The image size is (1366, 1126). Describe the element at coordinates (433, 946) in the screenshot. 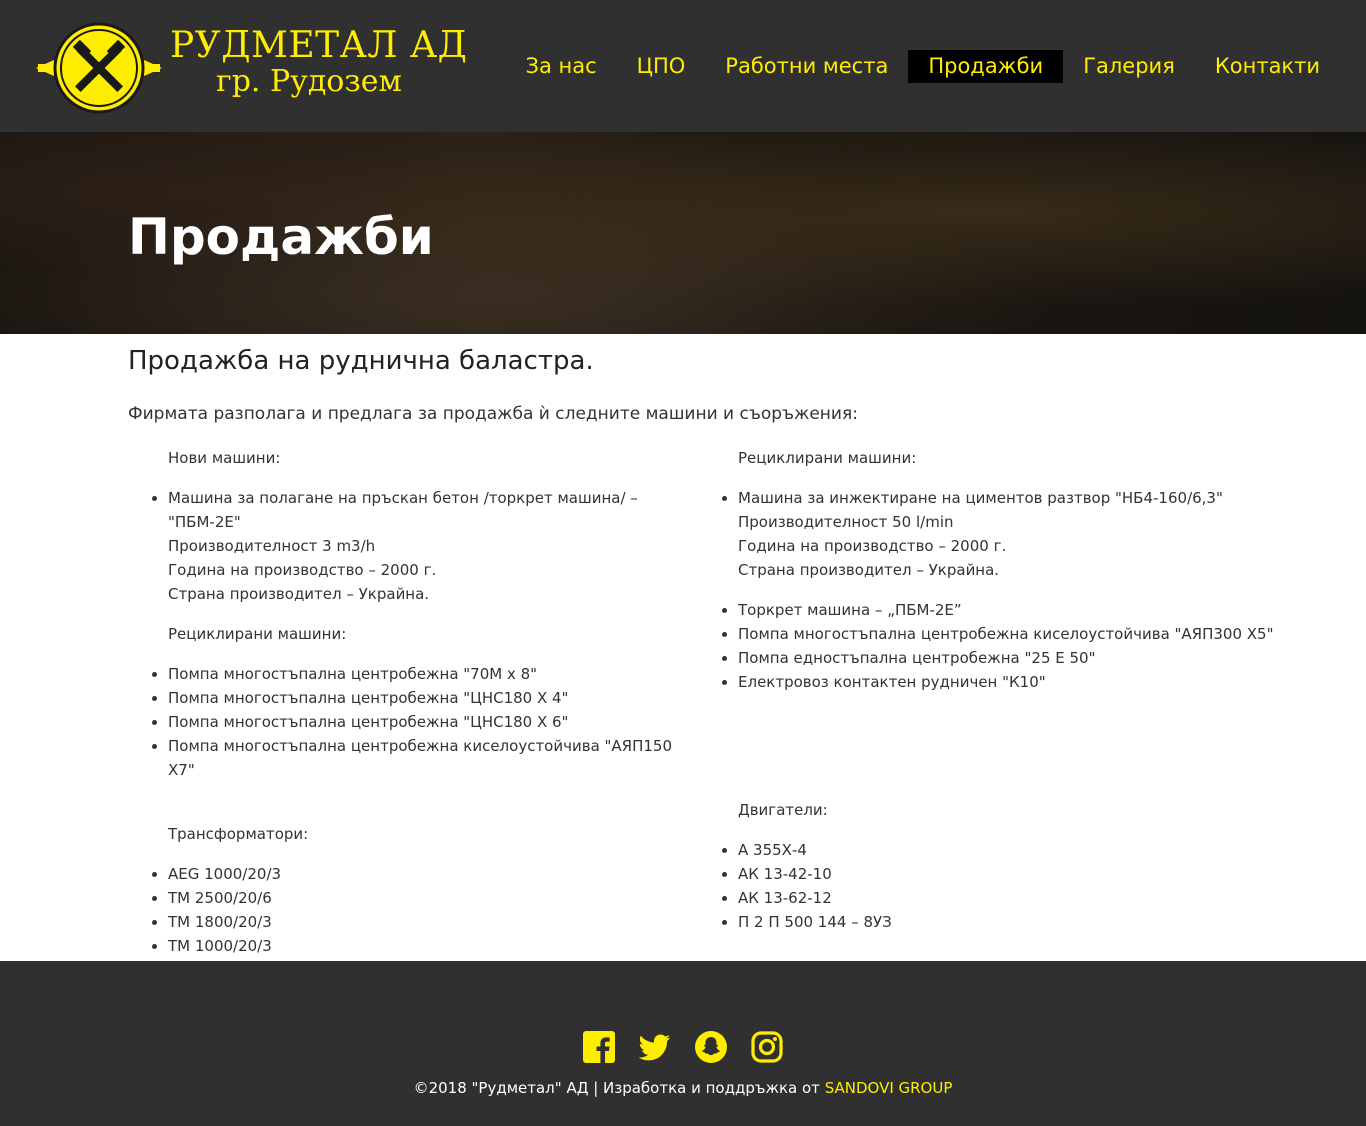

I see `list-item: ТМ 1000/20/3` at that location.